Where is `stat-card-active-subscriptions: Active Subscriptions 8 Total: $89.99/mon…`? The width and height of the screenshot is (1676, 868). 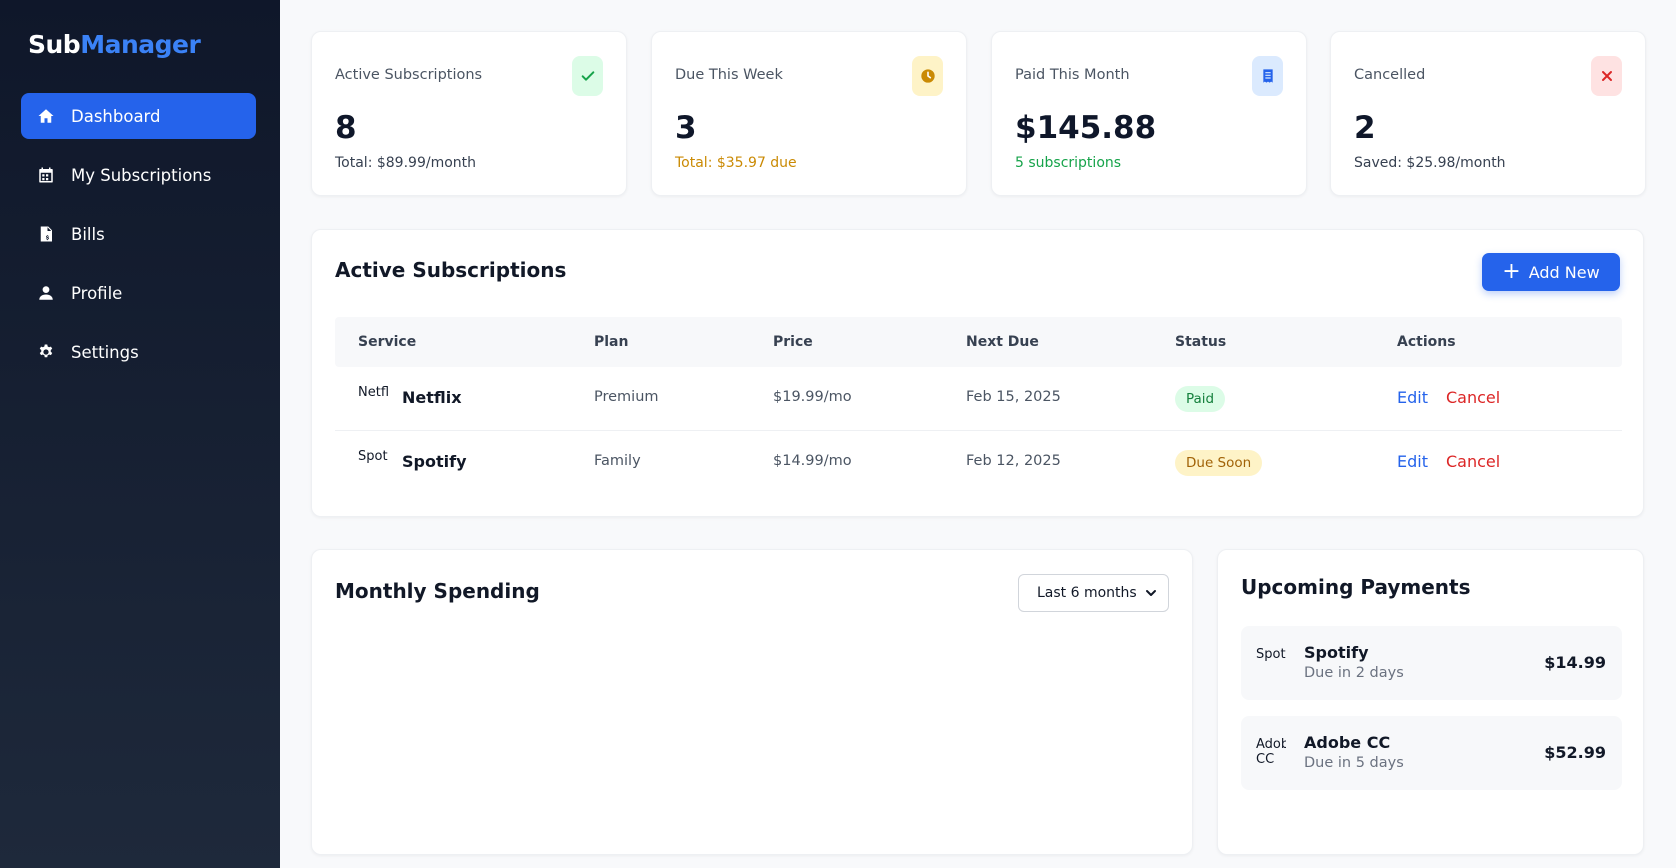
stat-card-active-subscriptions: Active Subscriptions 8 Total: $89.99/mon… is located at coordinates (469, 113).